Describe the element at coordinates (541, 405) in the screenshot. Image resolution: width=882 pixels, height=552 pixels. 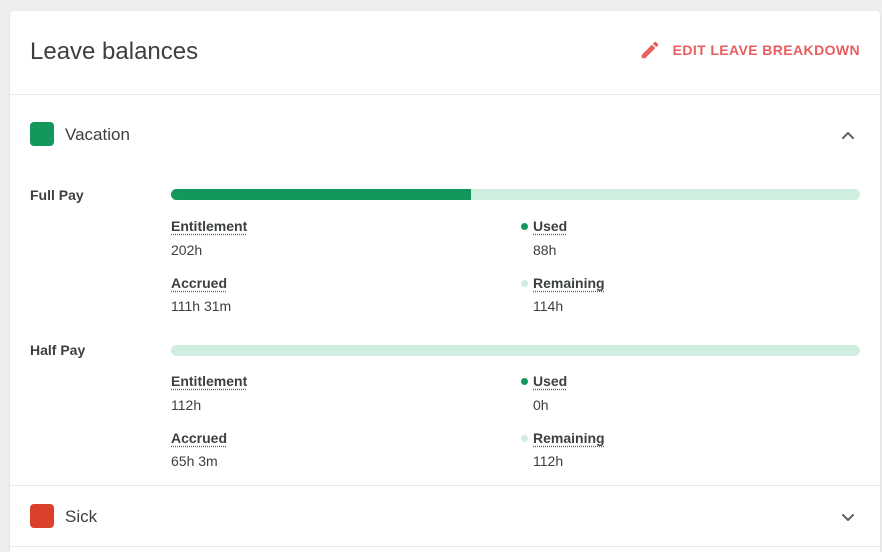
I see `half-pay-used-value: 0h` at that location.